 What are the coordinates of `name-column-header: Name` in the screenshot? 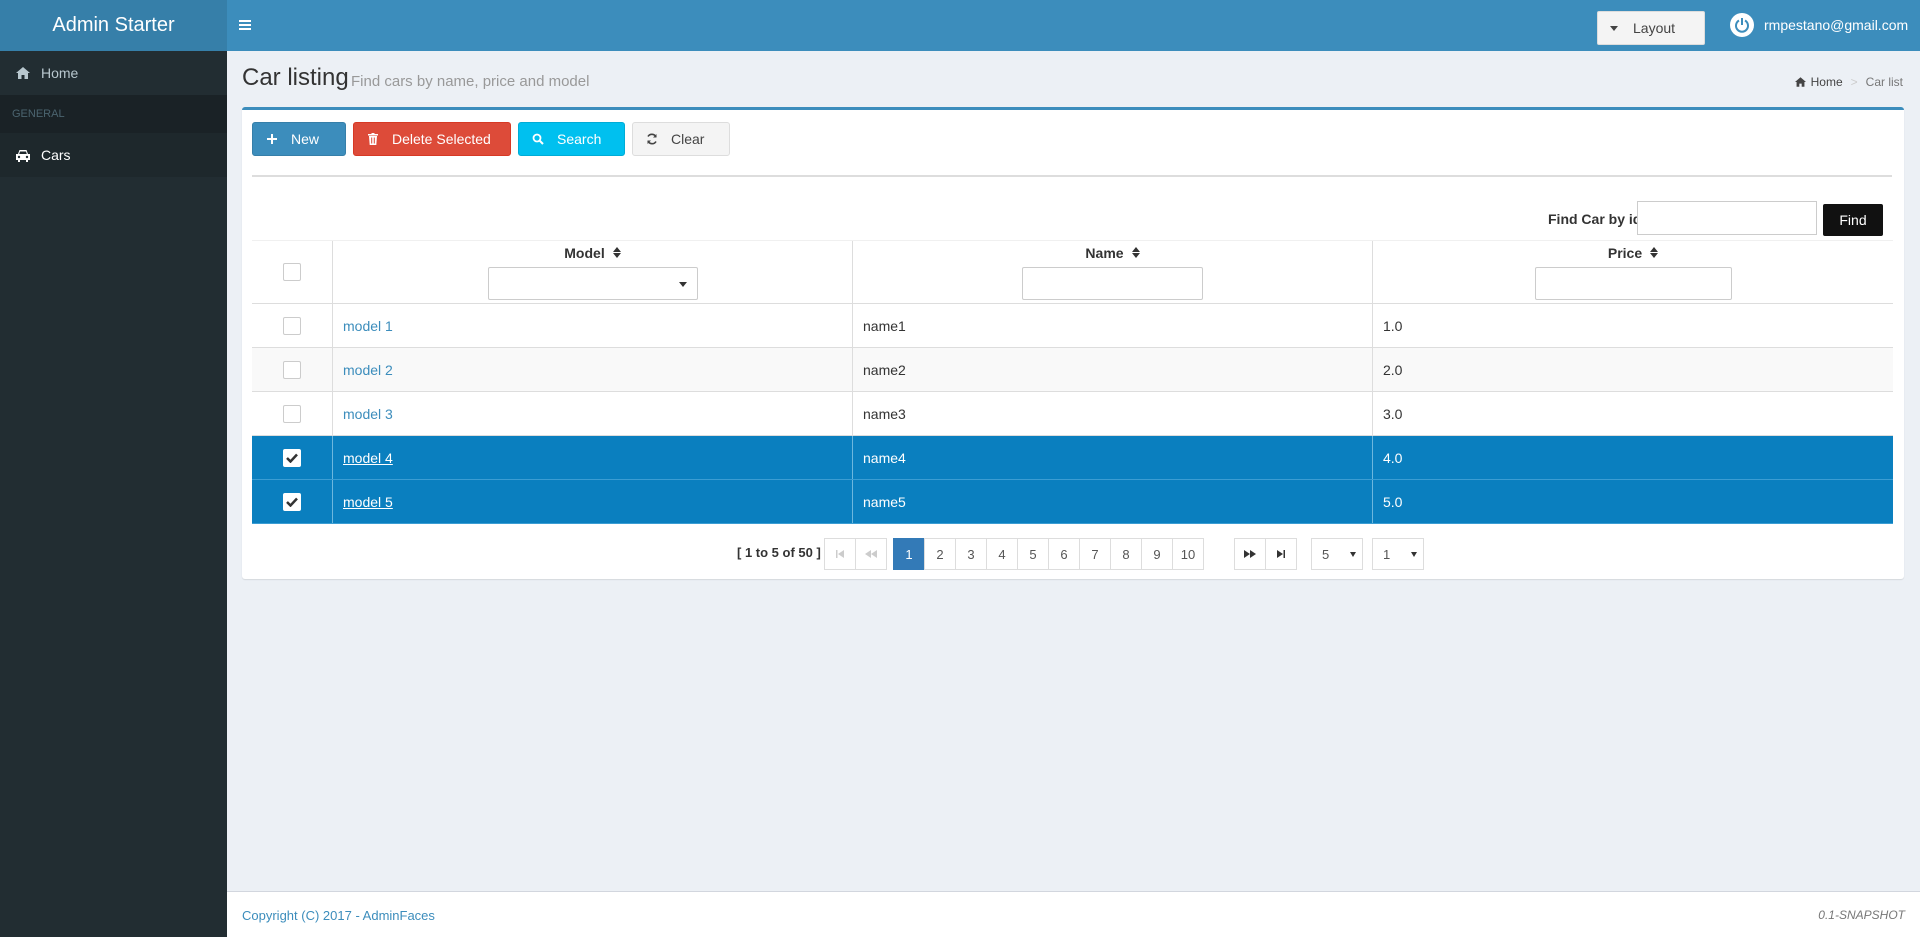 It's located at (1113, 272).